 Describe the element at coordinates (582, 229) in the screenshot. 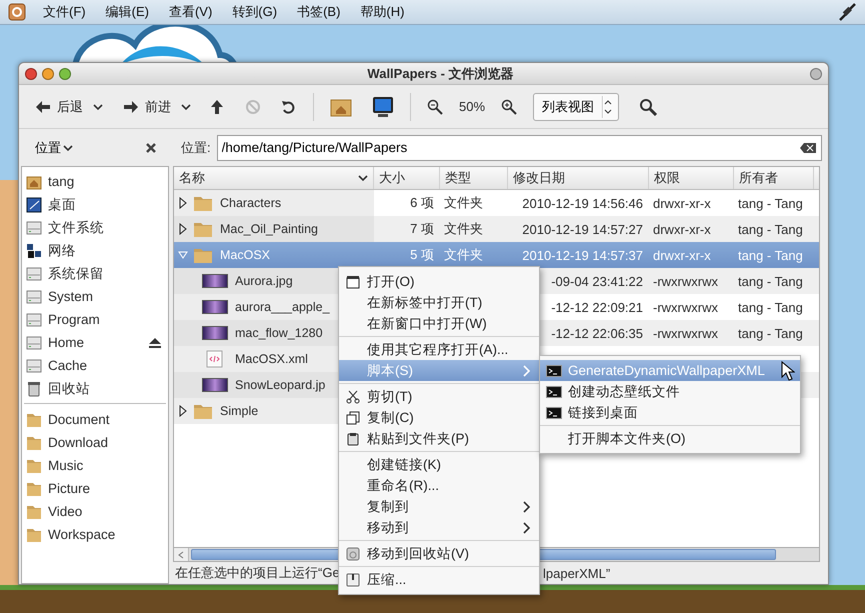

I see `date-cell-text: 2010-12-19 14:57:27` at that location.